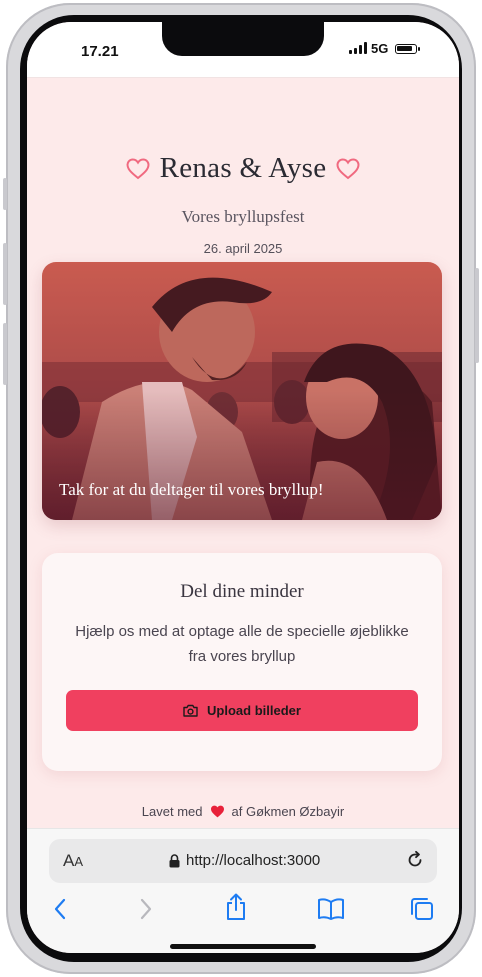  I want to click on power-button, so click(477, 315).